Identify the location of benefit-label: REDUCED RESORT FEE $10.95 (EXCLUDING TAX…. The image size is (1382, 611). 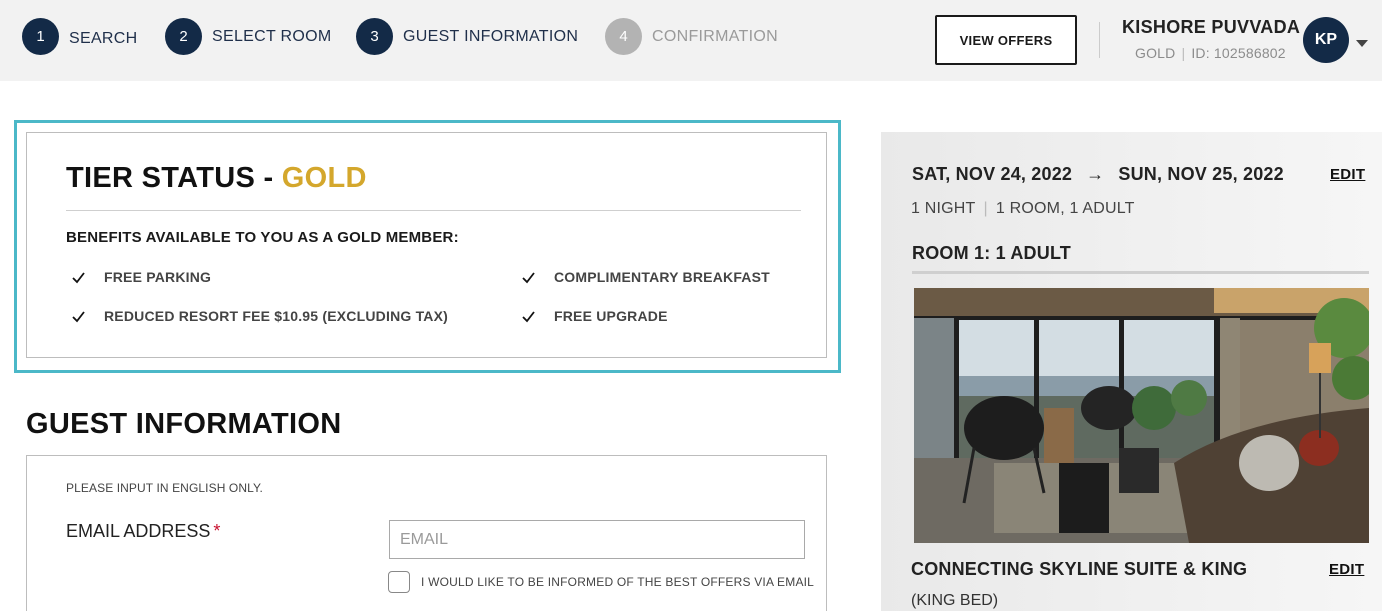
(276, 316).